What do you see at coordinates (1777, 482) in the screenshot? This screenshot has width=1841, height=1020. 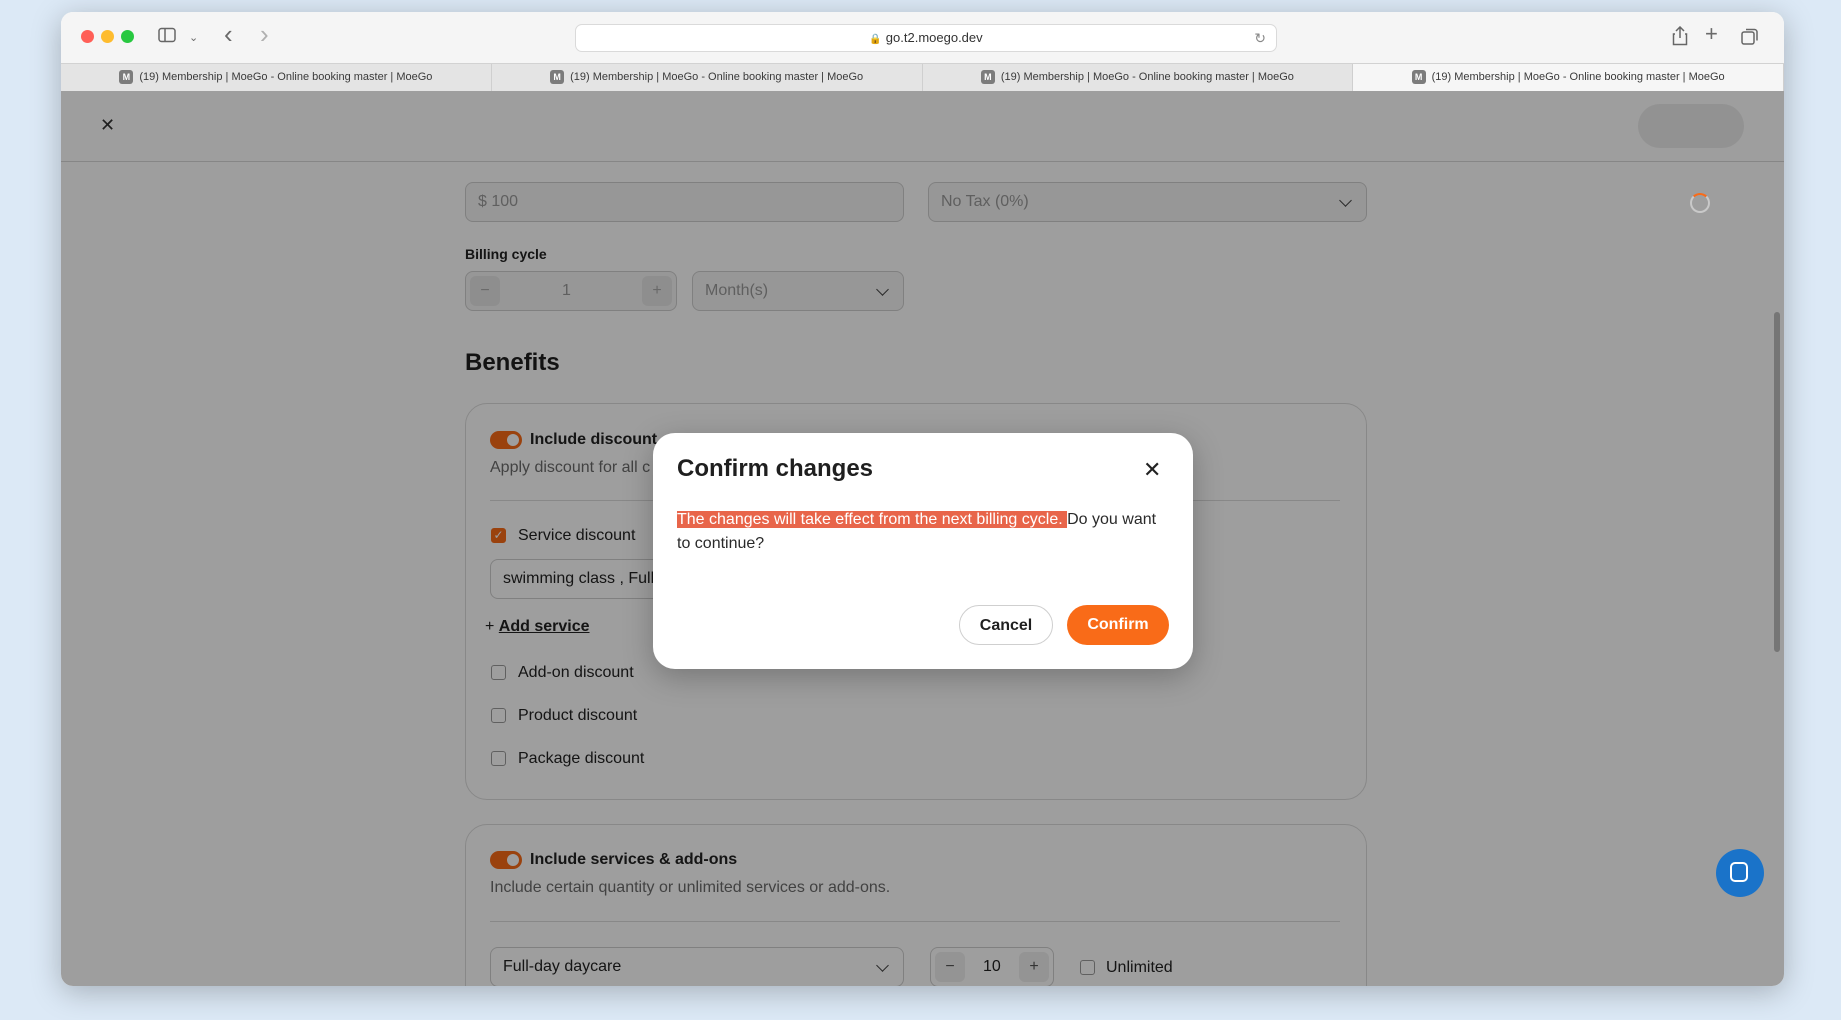 I see `scrollbar` at bounding box center [1777, 482].